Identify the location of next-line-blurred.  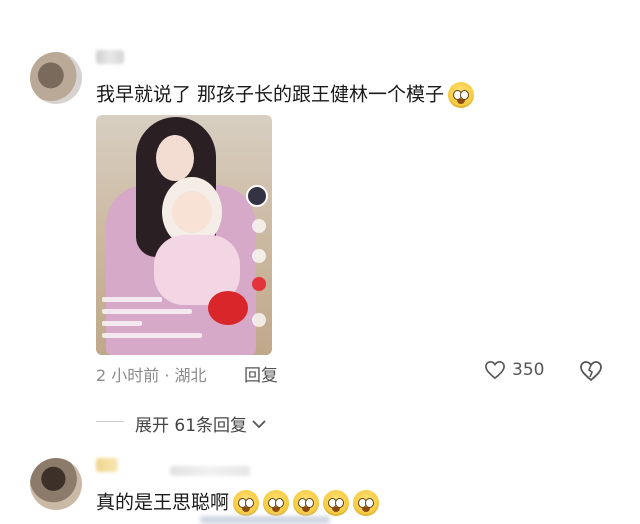
(265, 520).